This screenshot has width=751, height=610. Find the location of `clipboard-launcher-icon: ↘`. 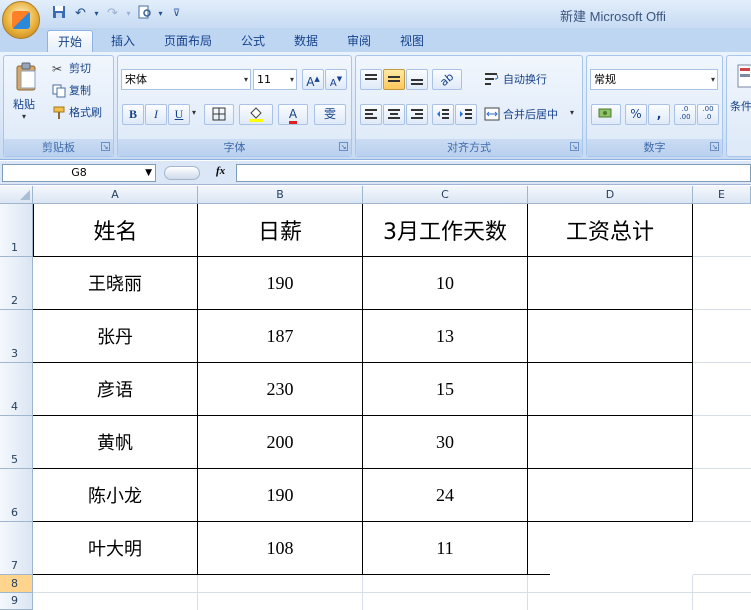

clipboard-launcher-icon: ↘ is located at coordinates (105, 146).